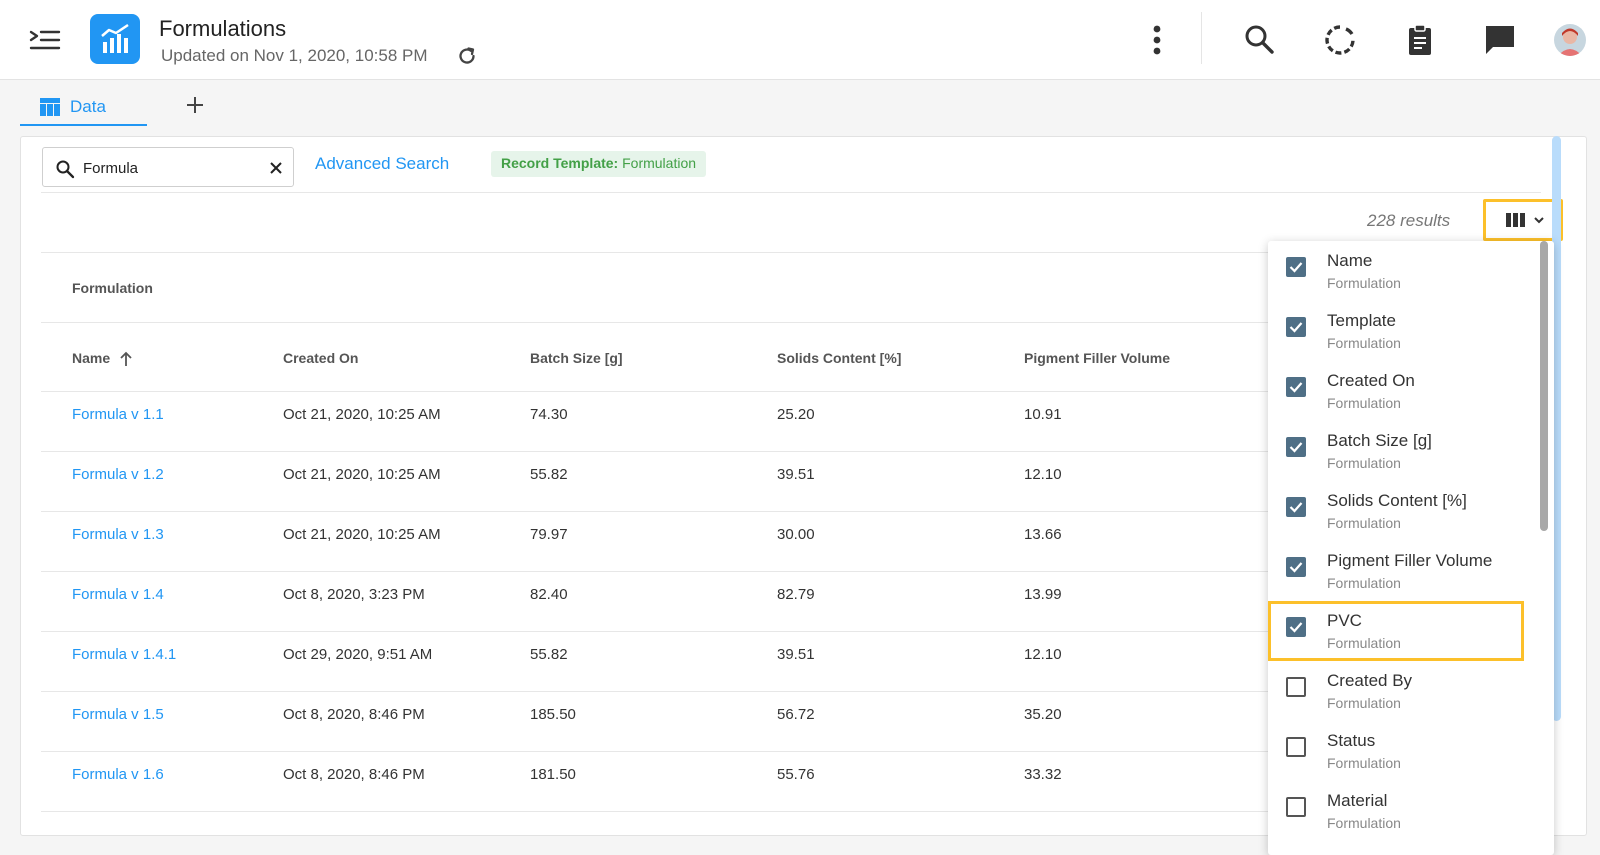  Describe the element at coordinates (358, 654) in the screenshot. I see `row-created-on: Oct 29, 2020, 9:51 AM` at that location.